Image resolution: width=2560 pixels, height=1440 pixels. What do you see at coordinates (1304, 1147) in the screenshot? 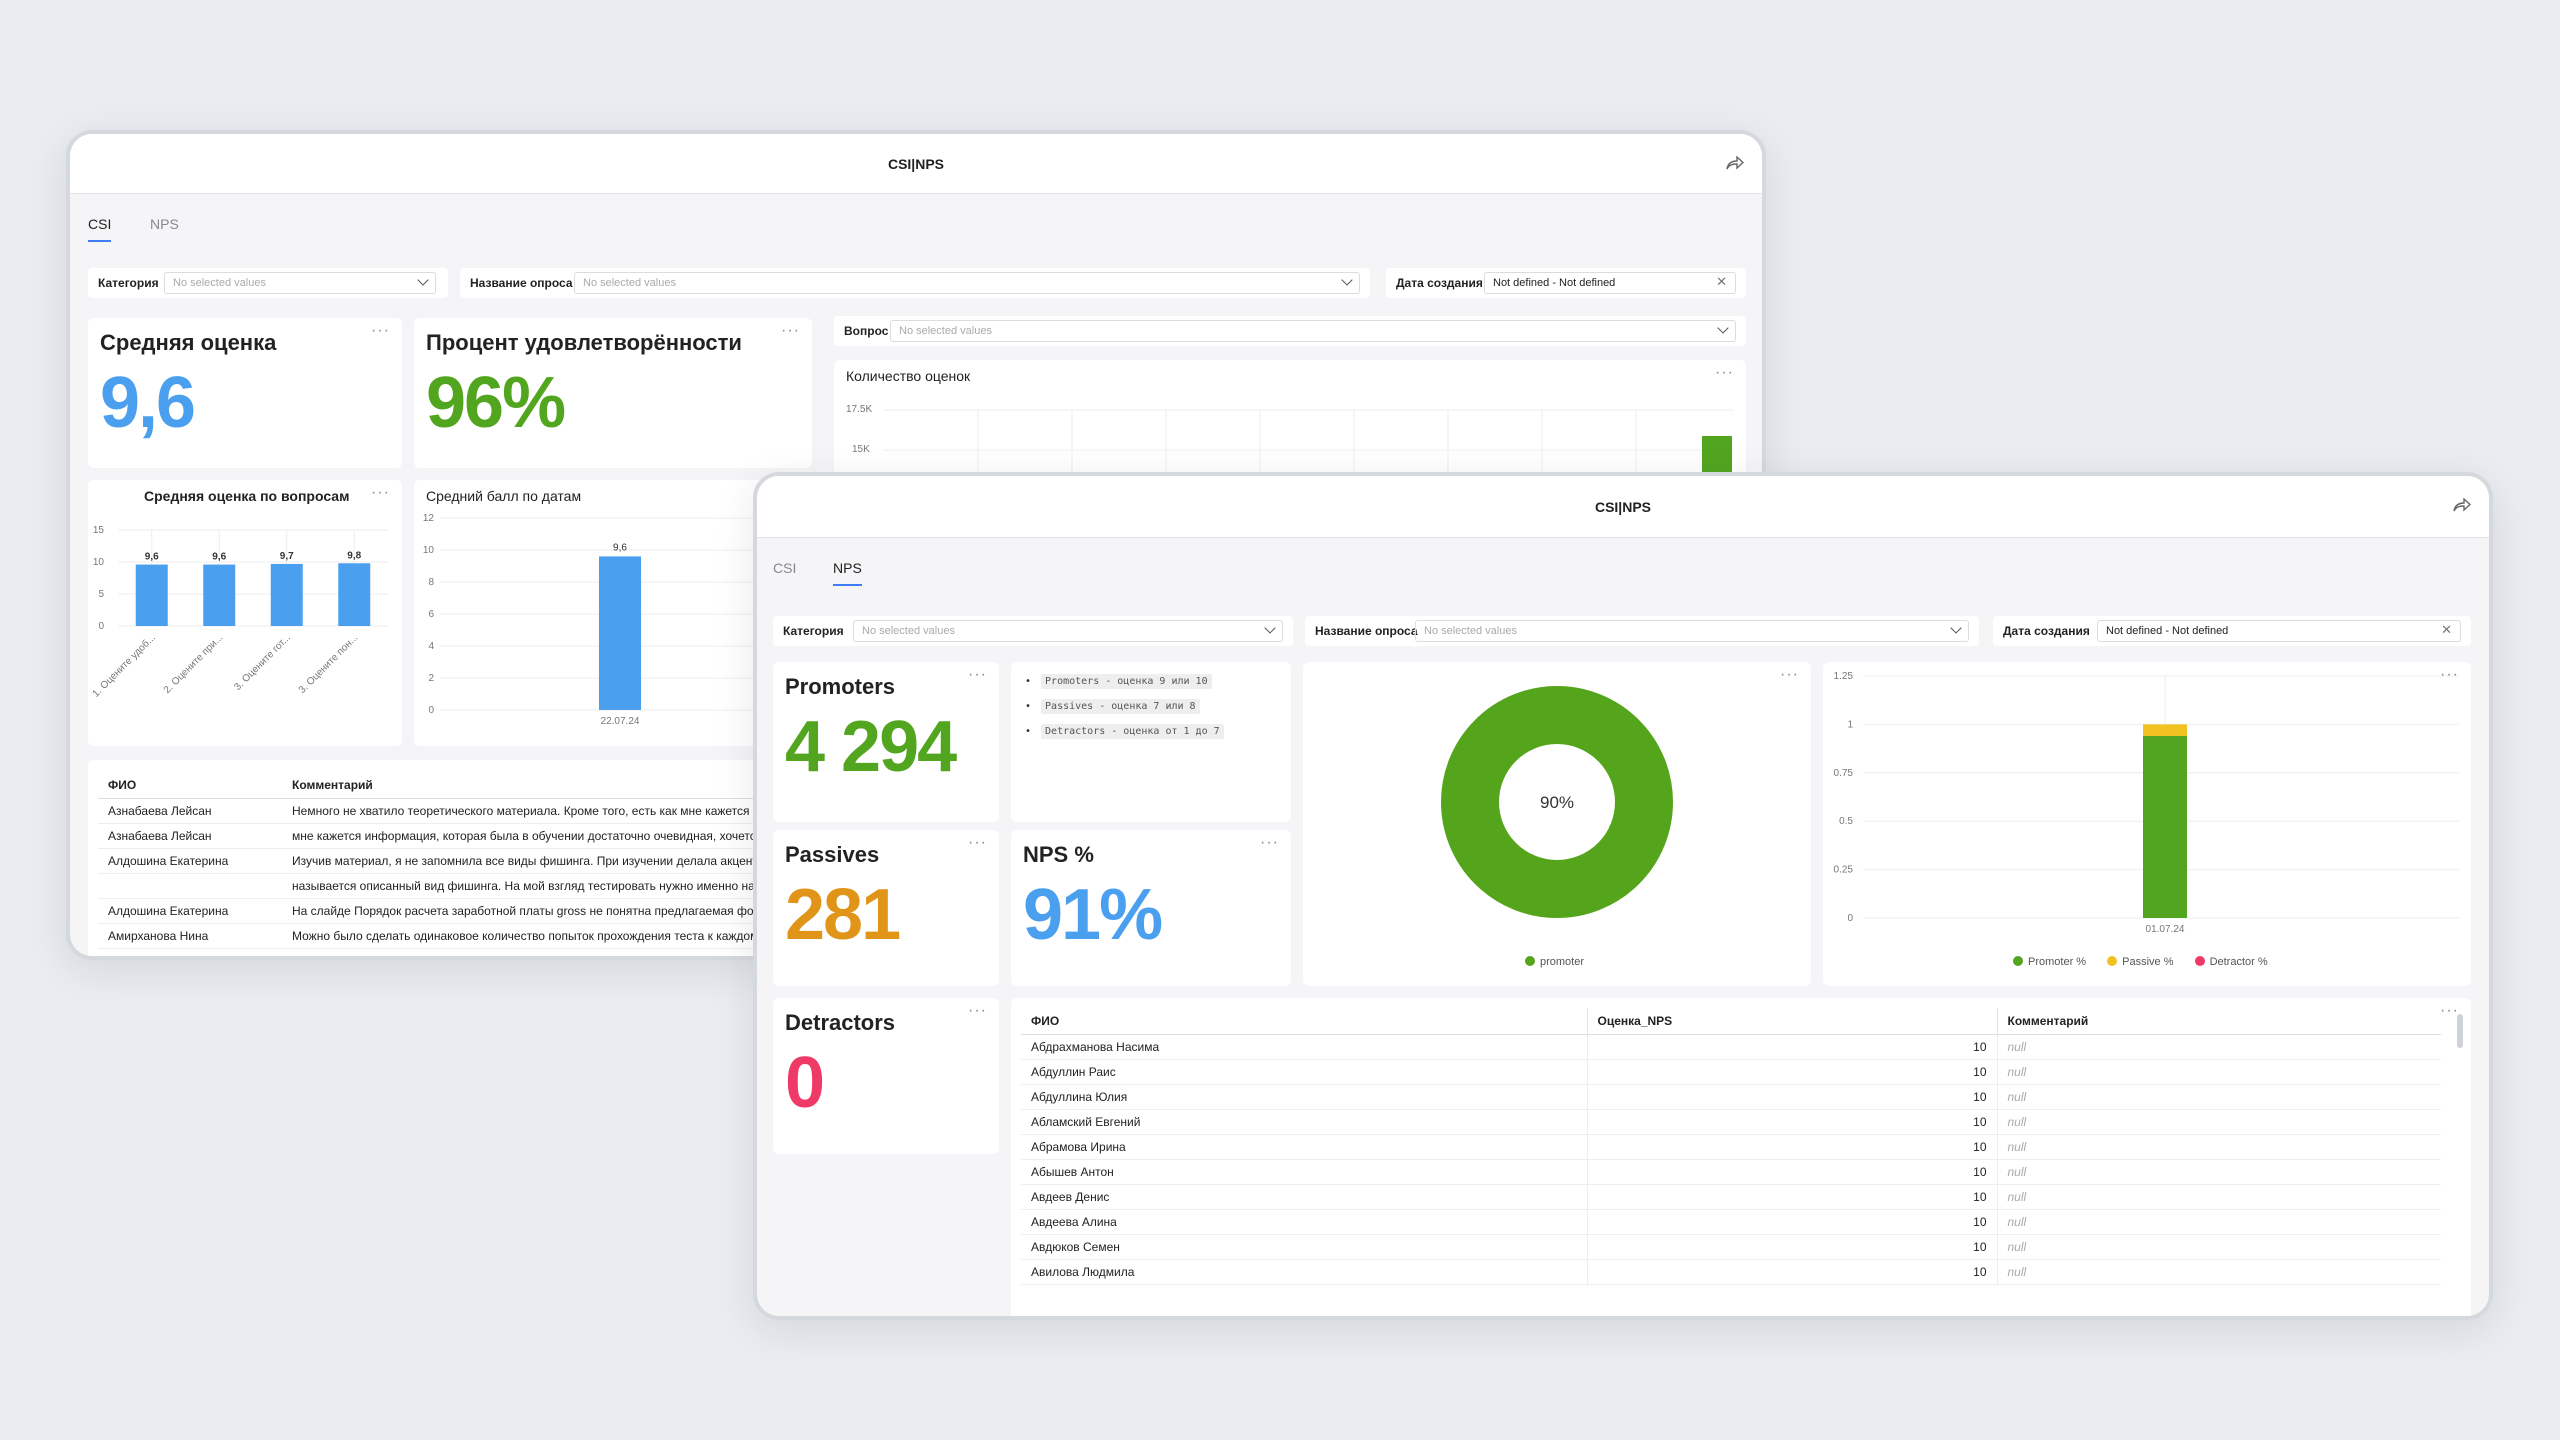
I see `cell-name: Абрамова Ирина` at bounding box center [1304, 1147].